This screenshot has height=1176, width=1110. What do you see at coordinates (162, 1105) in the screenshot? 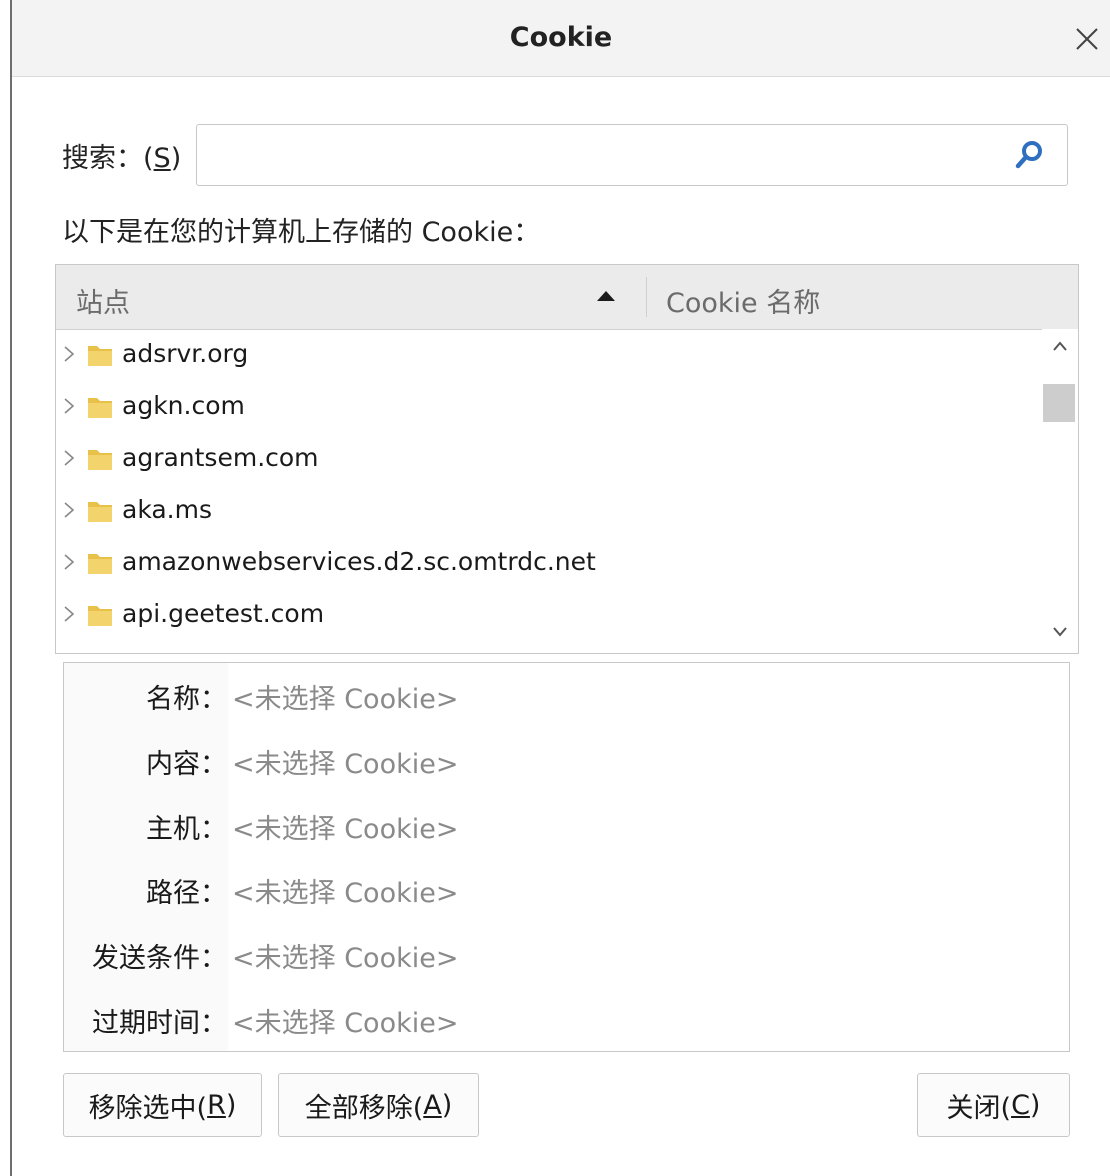
I see `remove-selected-button: 移除选中(R)` at bounding box center [162, 1105].